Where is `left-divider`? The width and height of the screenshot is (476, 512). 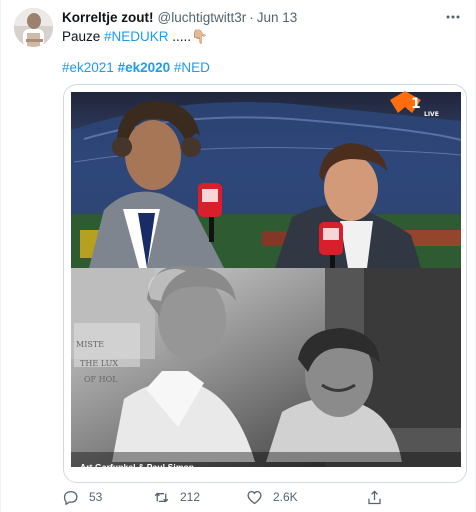
left-divider is located at coordinates (0, 256).